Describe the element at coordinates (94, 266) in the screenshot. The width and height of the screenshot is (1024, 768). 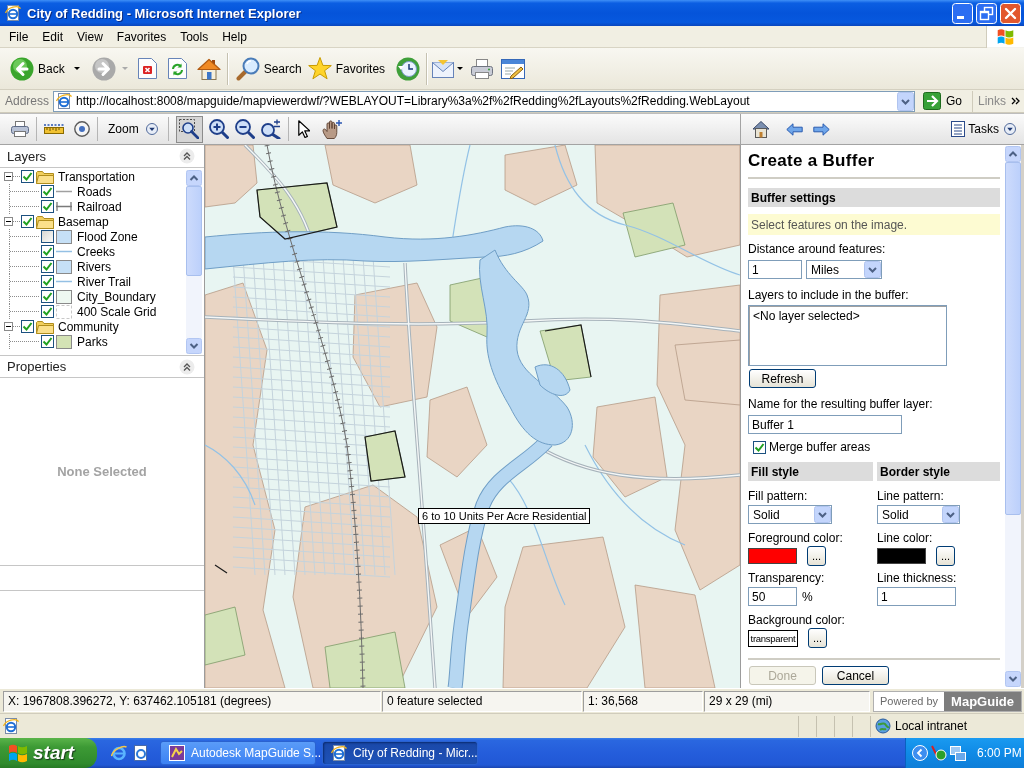
I see `layer-name: Rivers` at that location.